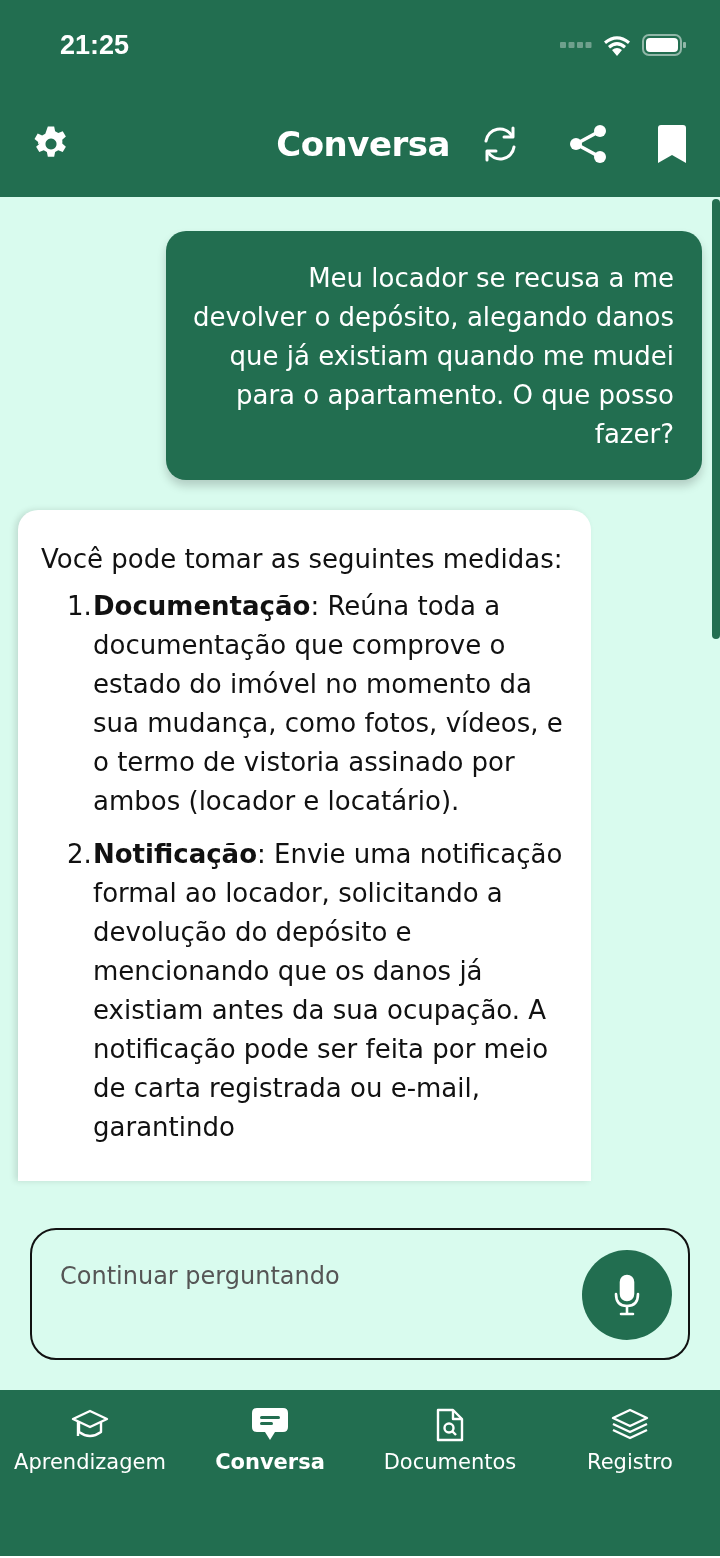 This screenshot has height=1558, width=720. Describe the element at coordinates (363, 143) in the screenshot. I see `screen-title: Conversa` at that location.